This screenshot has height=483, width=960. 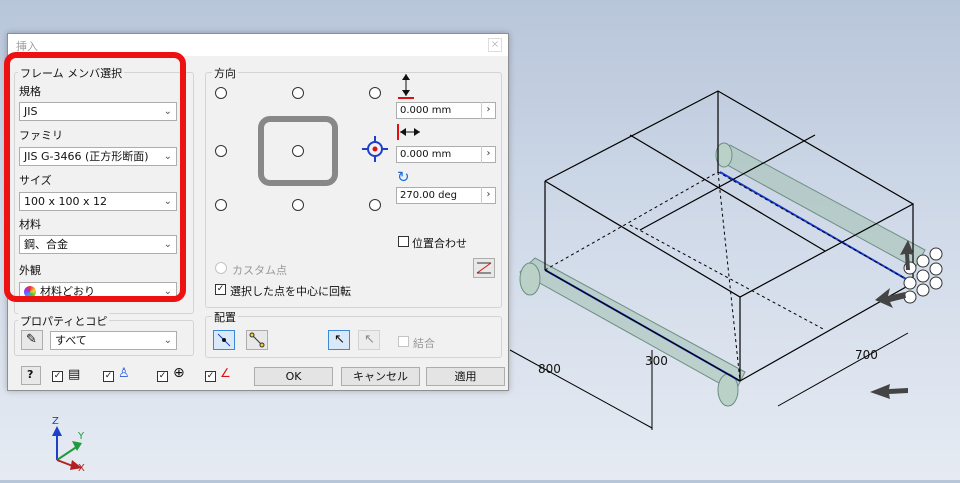 What do you see at coordinates (221, 151) in the screenshot?
I see `anchor-mid-left-radio` at bounding box center [221, 151].